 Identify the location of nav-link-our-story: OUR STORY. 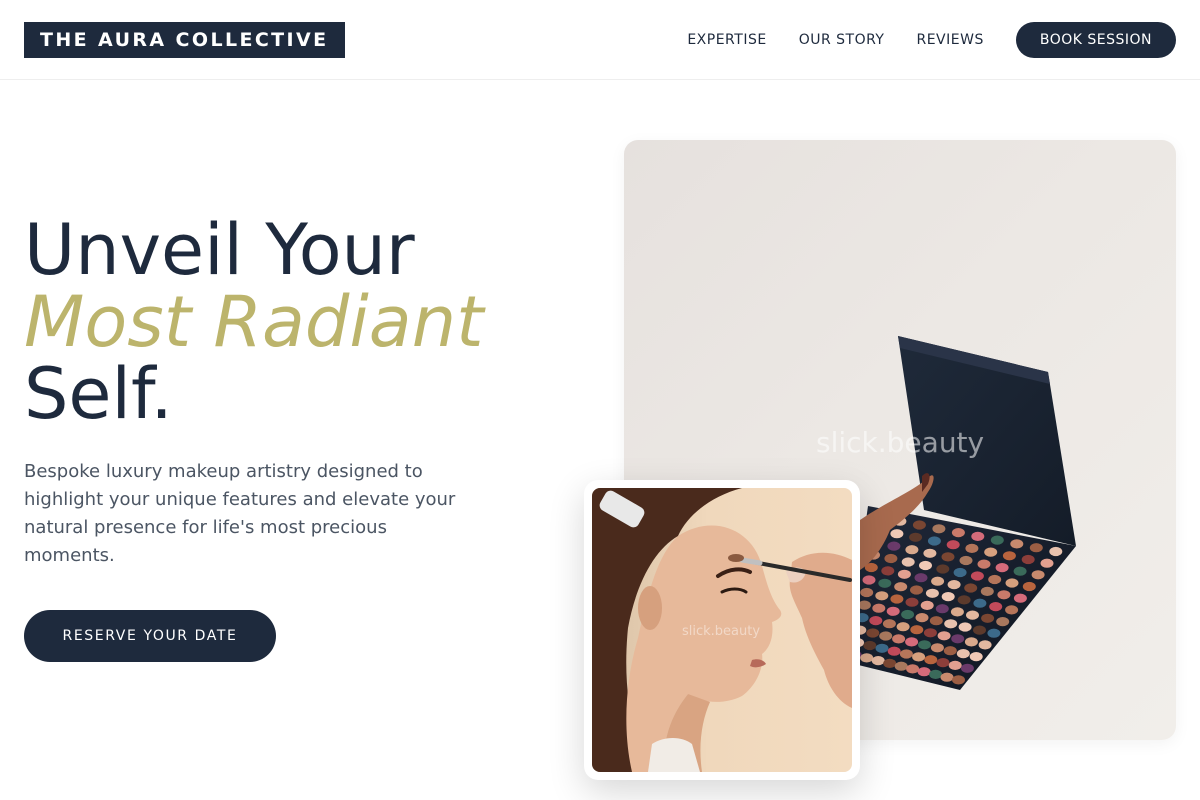
(842, 40).